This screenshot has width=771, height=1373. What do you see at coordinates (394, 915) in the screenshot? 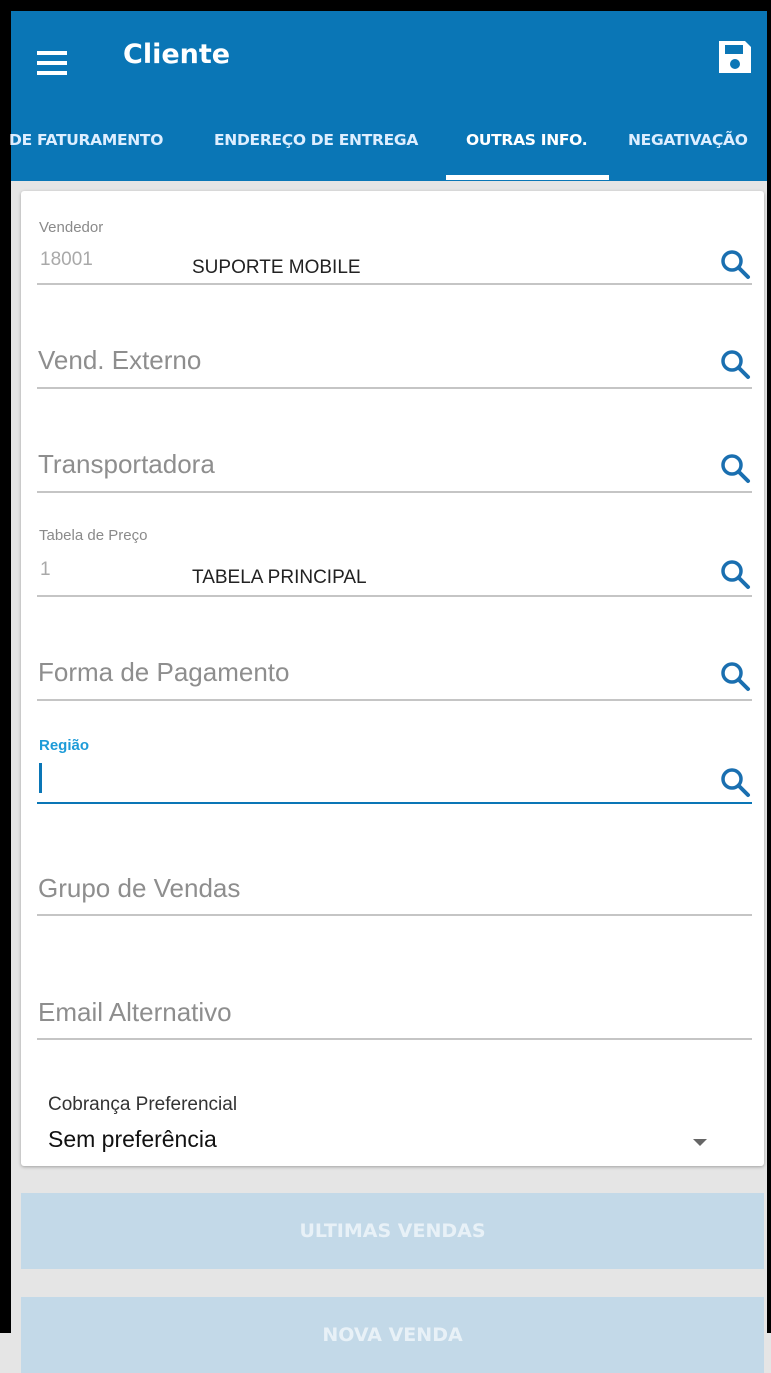
I see `grupo-vendas-underline` at bounding box center [394, 915].